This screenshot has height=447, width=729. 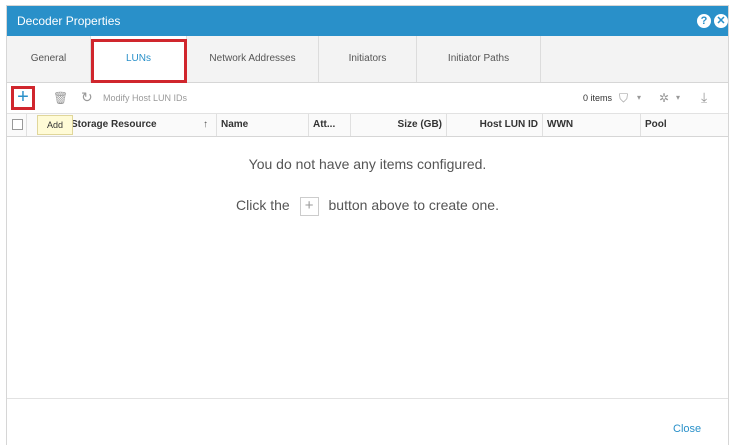 What do you see at coordinates (721, 21) in the screenshot?
I see `close-icon: ✕` at bounding box center [721, 21].